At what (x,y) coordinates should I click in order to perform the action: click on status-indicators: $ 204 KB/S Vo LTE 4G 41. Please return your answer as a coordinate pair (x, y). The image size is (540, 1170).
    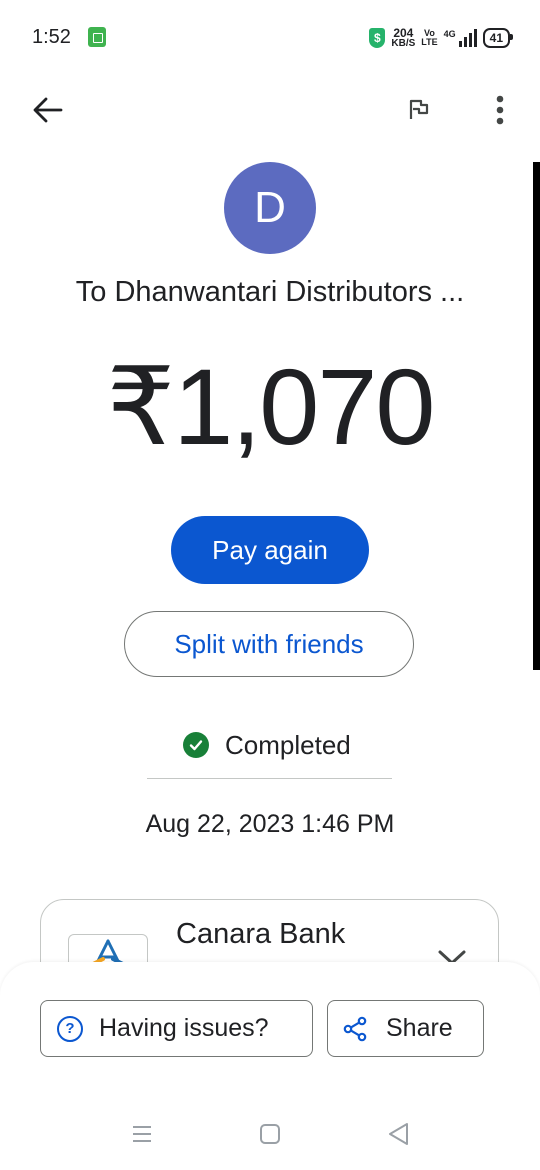
    Looking at the image, I should click on (441, 38).